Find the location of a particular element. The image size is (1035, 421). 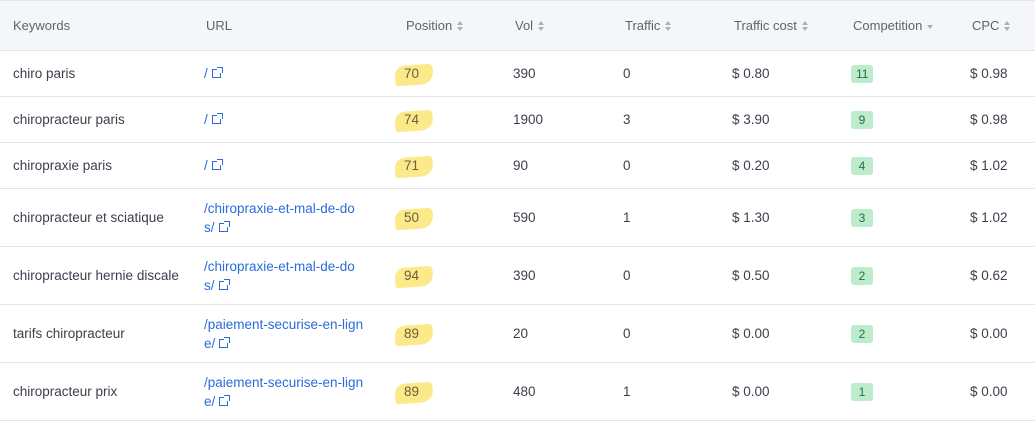

col-header-keywords: Keywords is located at coordinates (41, 25).